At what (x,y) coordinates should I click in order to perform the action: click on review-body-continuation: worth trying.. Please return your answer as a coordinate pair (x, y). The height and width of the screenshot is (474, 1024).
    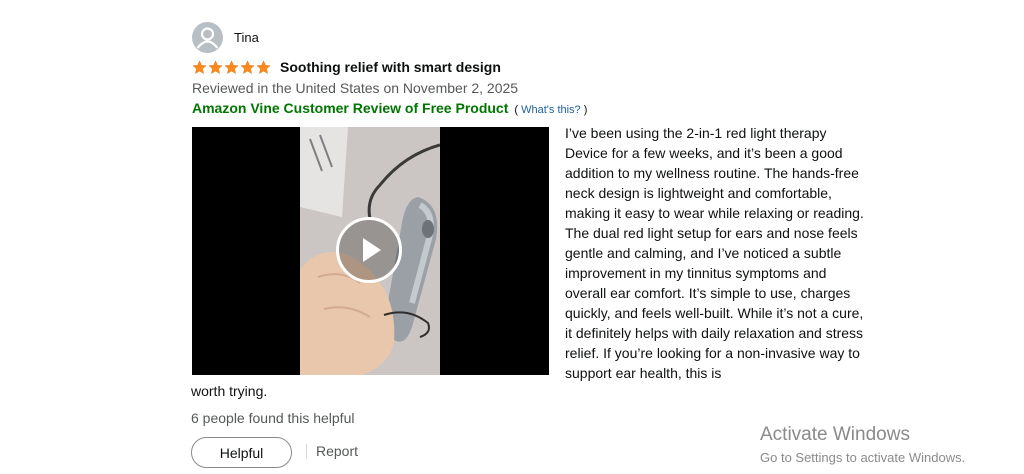
    Looking at the image, I should click on (229, 391).